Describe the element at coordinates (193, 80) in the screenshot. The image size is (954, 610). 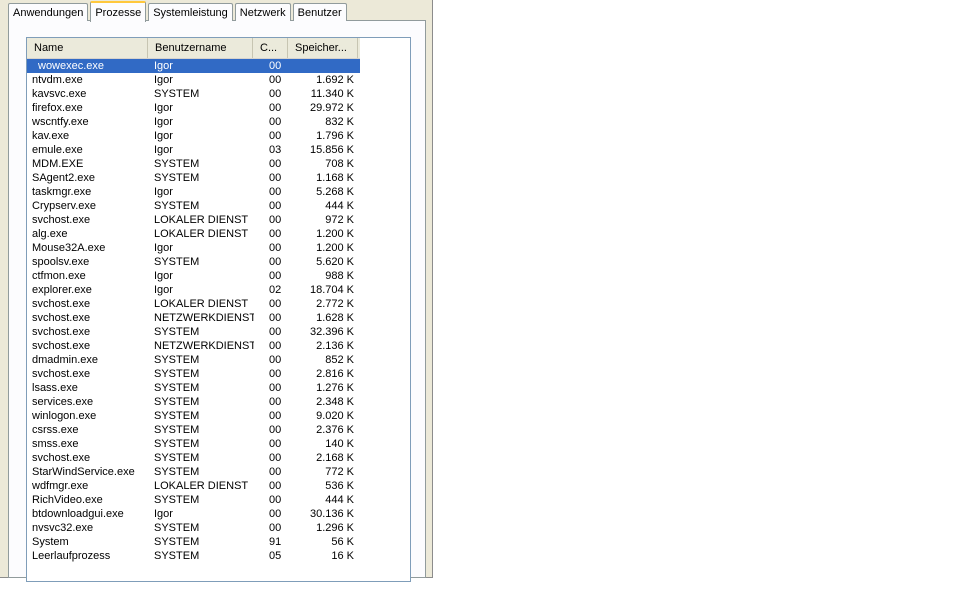
I see `process-row: ntvdm.exe Igor 00 1.692 K` at that location.